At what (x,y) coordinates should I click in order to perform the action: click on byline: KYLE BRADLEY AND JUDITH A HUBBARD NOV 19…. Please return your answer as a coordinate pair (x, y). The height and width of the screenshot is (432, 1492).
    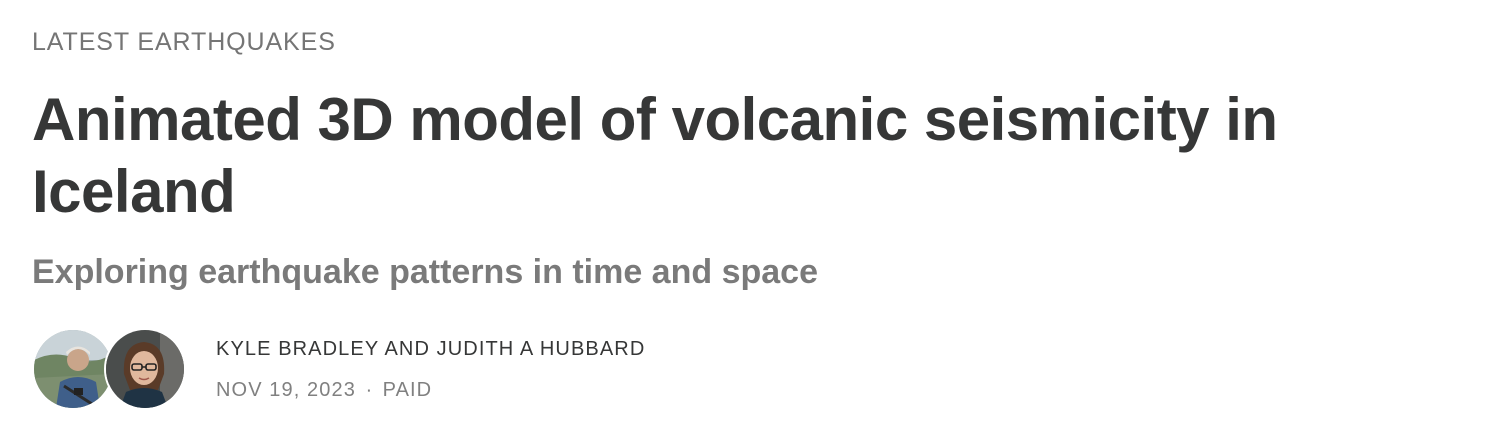
    Looking at the image, I should click on (482, 368).